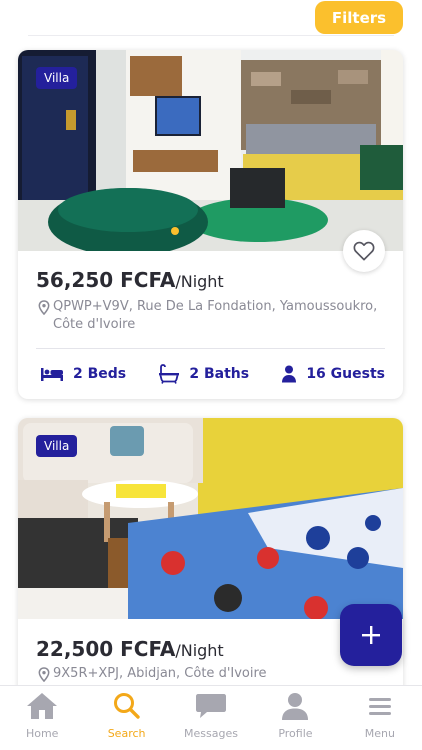 Image resolution: width=422 pixels, height=750 pixels. I want to click on nav-search: Search, so click(126, 718).